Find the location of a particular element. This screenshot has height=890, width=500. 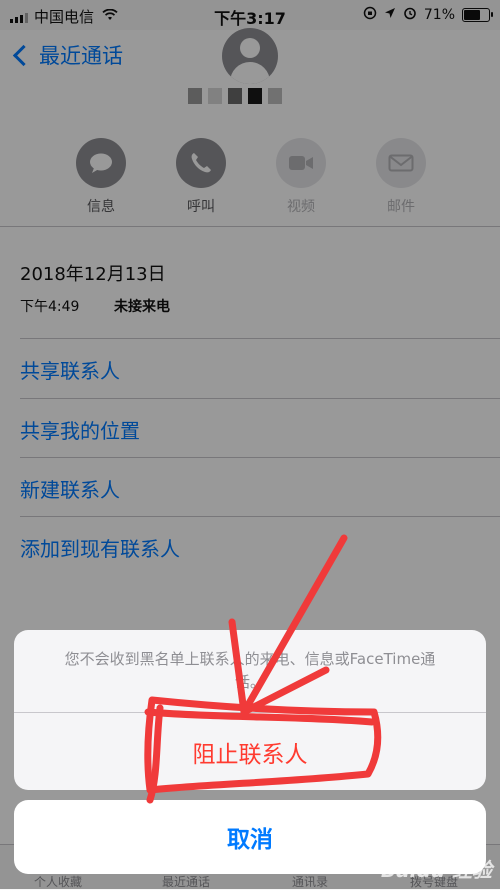

sheet-message: 您不会收到黑名单上联系人的来电、信息或FaceTime通话。 is located at coordinates (250, 670).